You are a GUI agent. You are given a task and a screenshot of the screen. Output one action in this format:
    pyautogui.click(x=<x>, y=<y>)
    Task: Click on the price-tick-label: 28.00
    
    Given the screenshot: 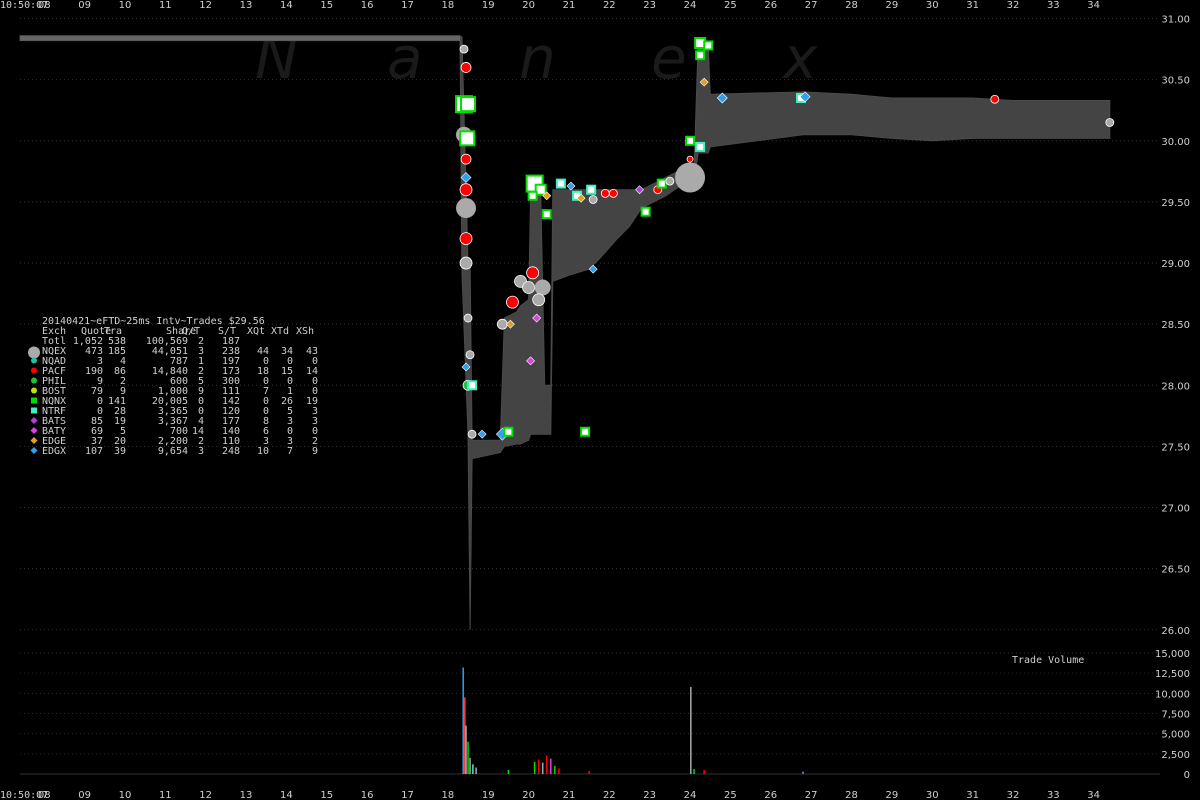 What is the action you would take?
    pyautogui.click(x=1175, y=386)
    